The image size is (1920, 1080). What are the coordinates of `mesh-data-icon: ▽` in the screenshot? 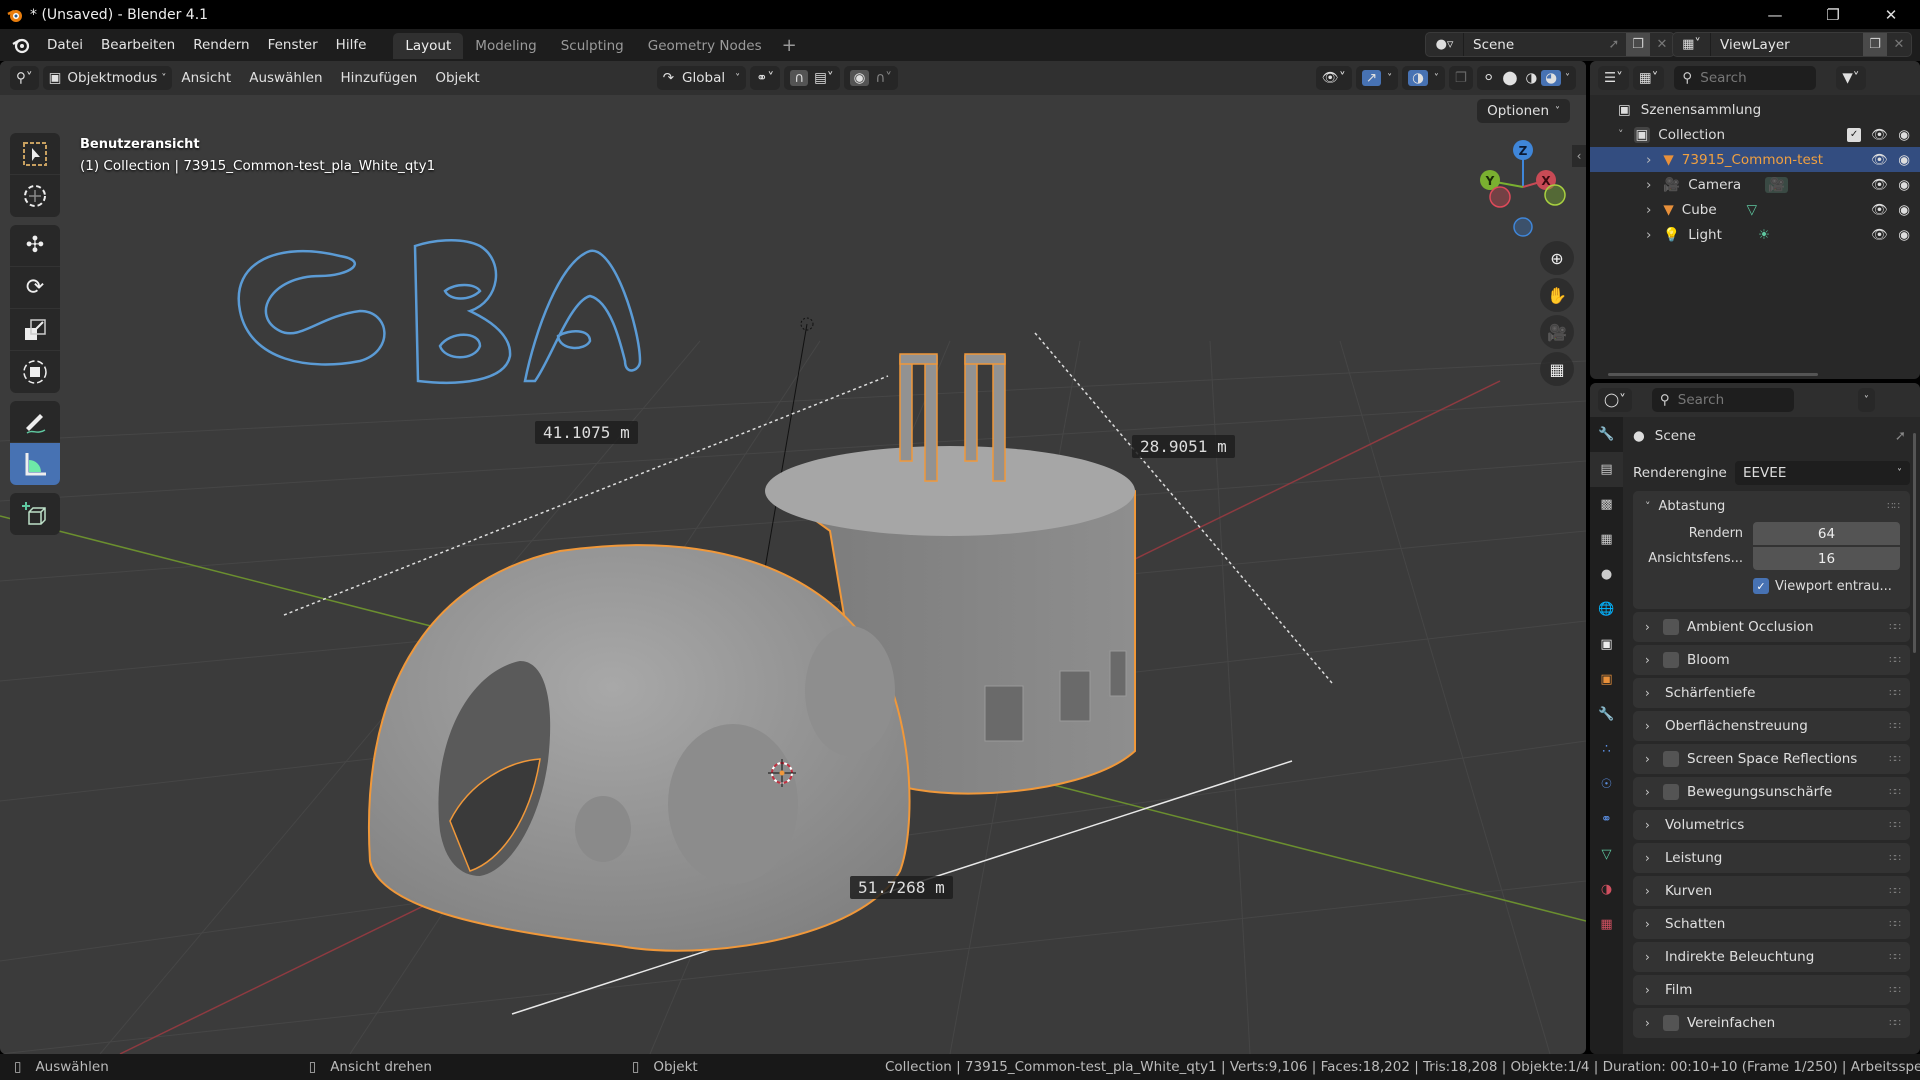 It's located at (1752, 210).